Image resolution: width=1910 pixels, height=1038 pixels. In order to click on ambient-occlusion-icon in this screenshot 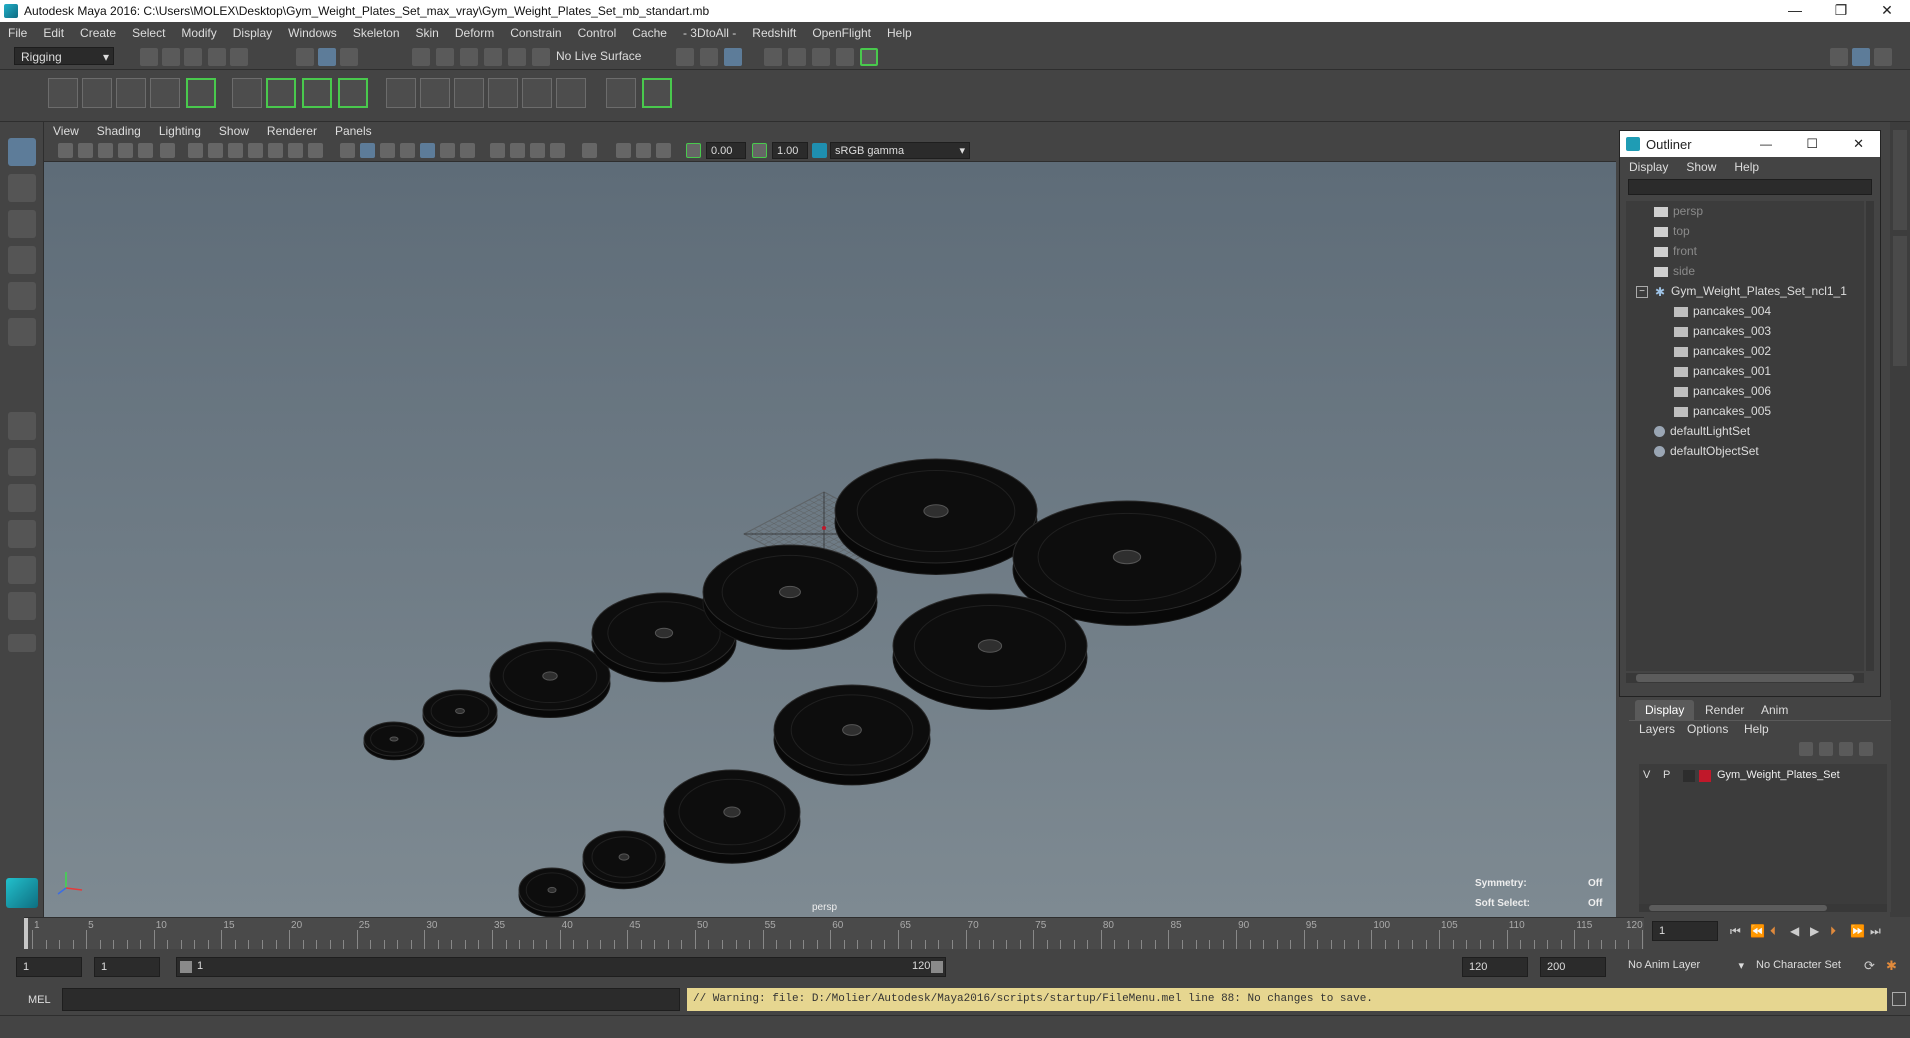, I will do `click(589, 150)`.